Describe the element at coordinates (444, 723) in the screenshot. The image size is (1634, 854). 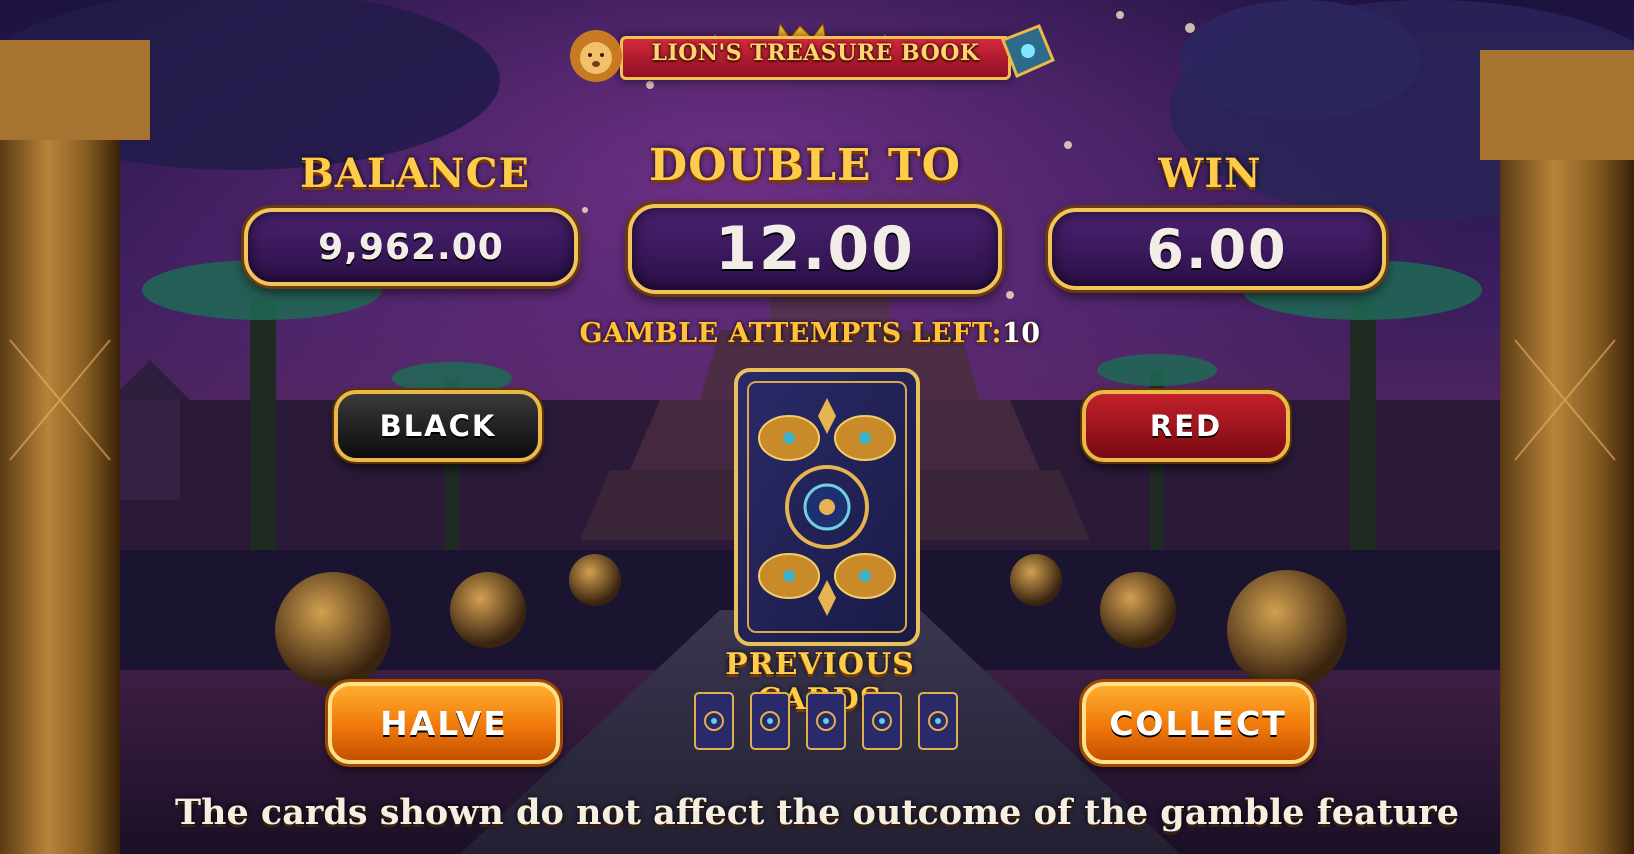
I see `halve-button: HALVE` at that location.